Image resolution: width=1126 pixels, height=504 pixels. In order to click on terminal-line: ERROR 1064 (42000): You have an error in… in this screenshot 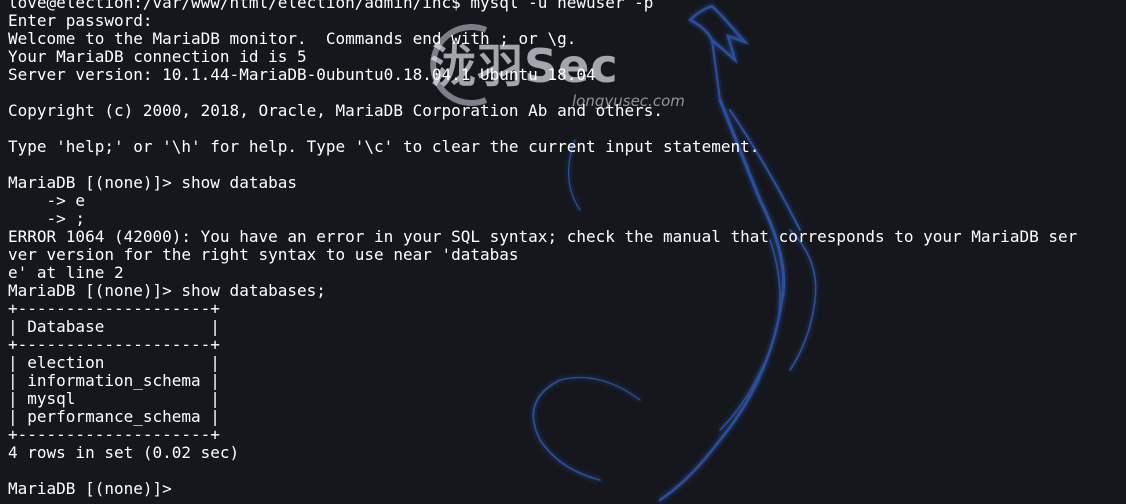, I will do `click(543, 236)`.